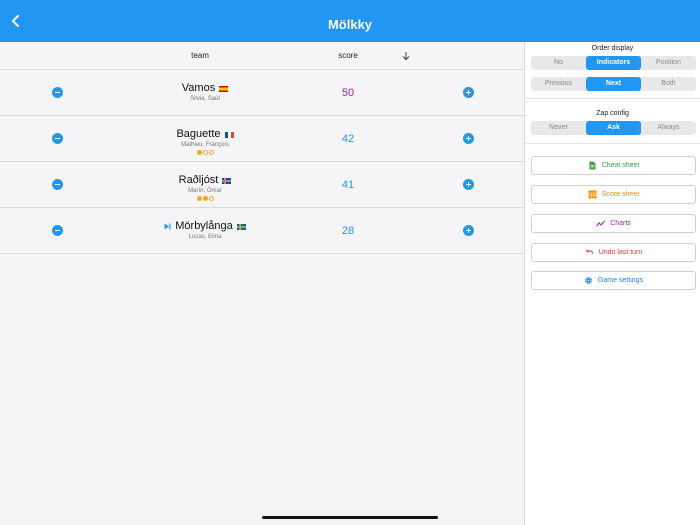 The width and height of the screenshot is (700, 525). I want to click on table-row: Baguette Mathieu, François 42, so click(262, 139).